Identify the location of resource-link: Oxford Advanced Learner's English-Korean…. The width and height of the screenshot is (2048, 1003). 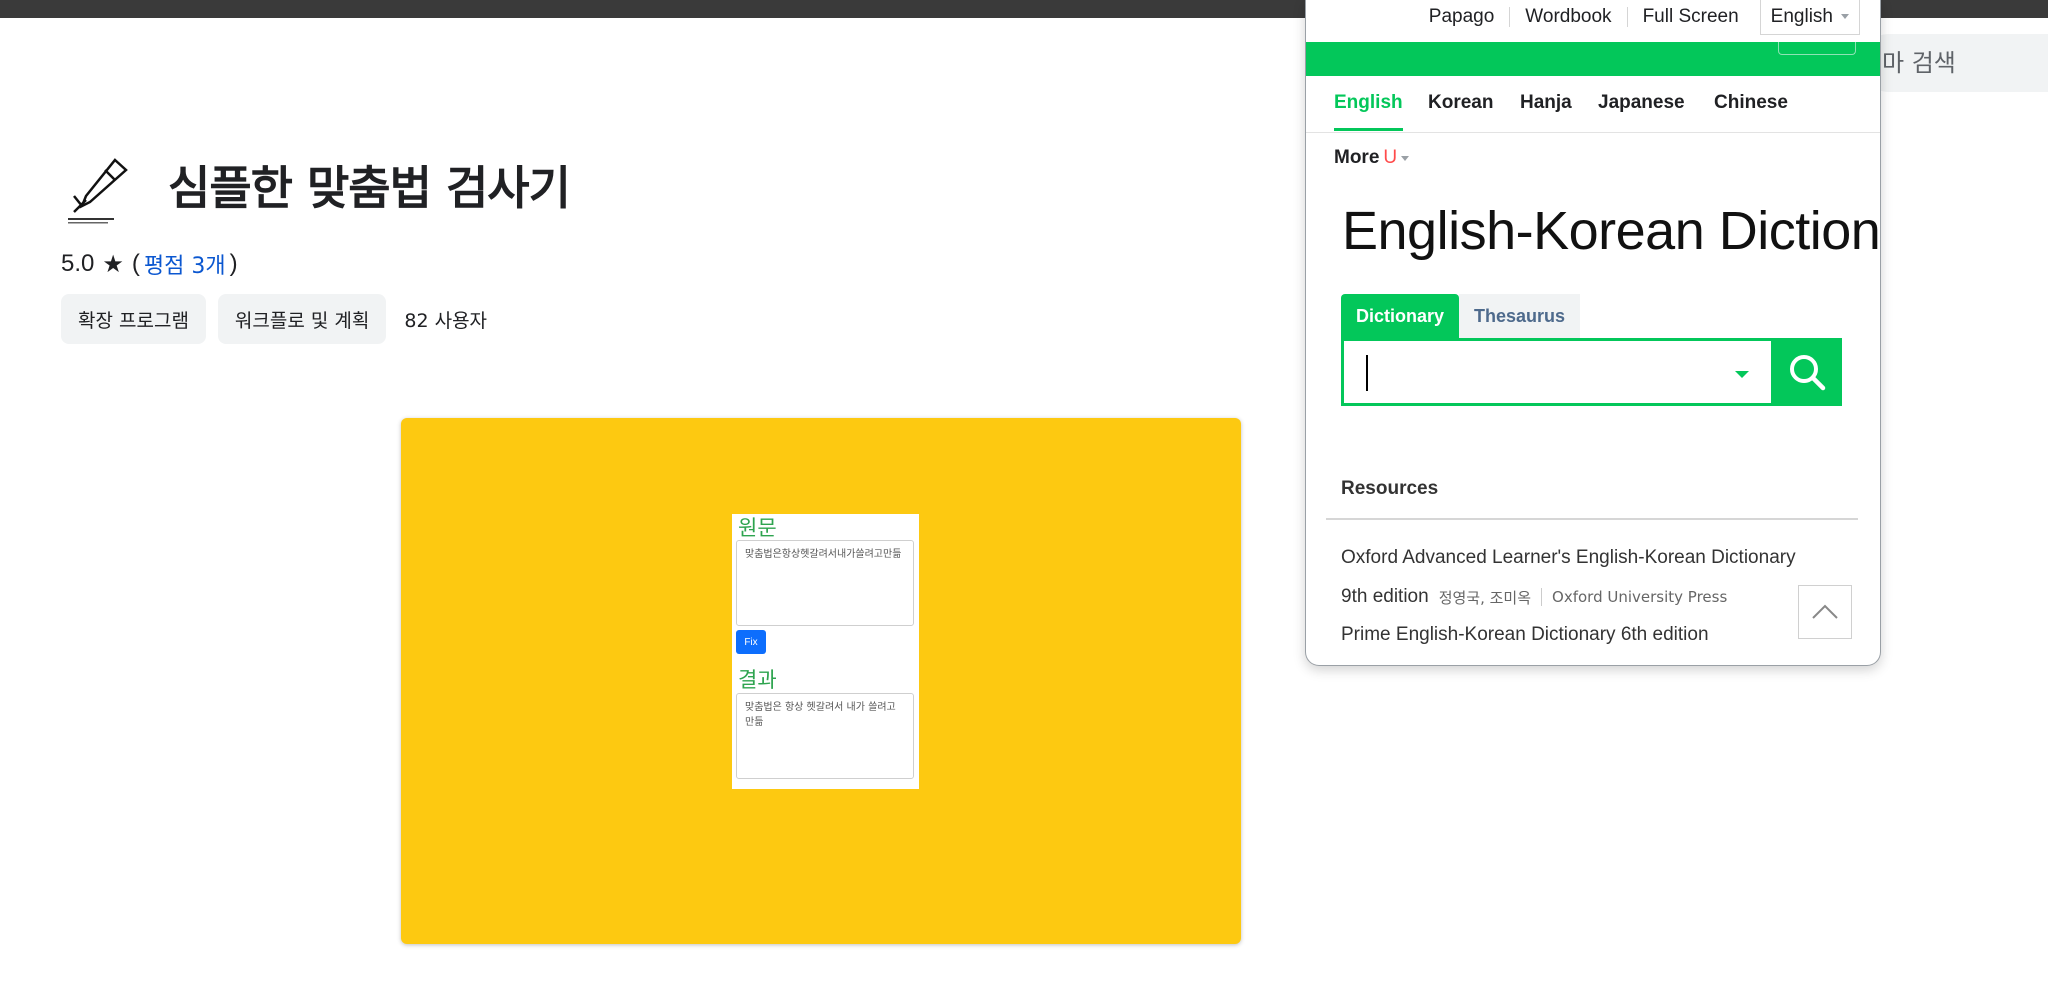
(1568, 558).